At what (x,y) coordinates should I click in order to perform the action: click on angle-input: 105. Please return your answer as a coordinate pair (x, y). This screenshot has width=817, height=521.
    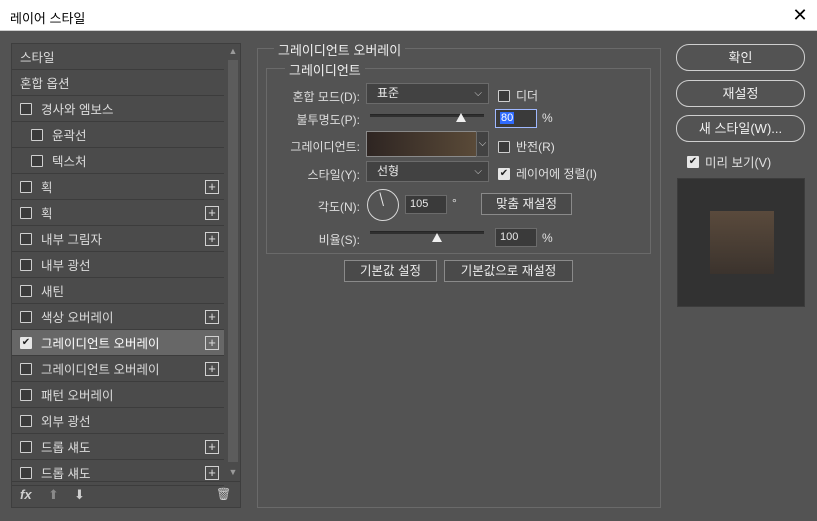
    Looking at the image, I should click on (426, 204).